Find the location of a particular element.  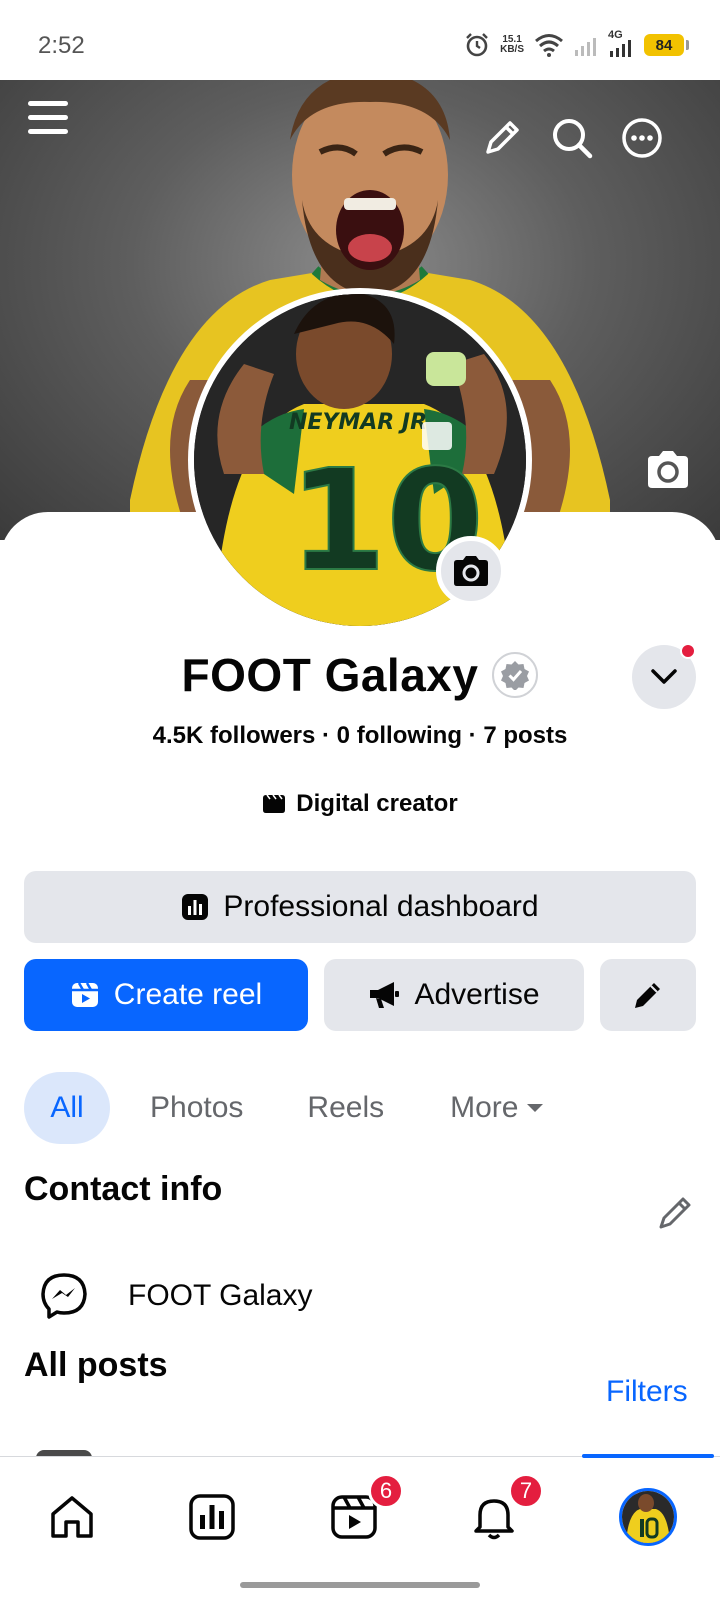

megaphone-icon is located at coordinates (385, 995).